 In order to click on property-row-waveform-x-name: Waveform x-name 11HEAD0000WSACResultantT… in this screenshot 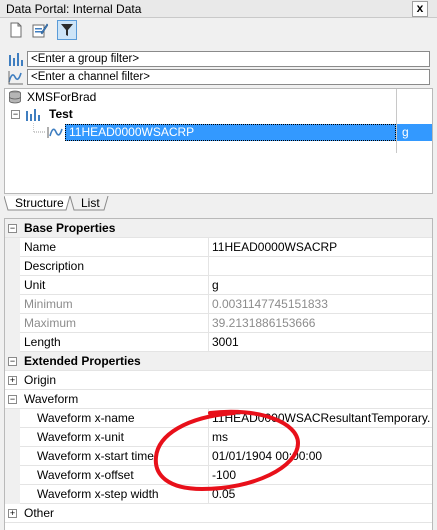, I will do `click(218, 418)`.